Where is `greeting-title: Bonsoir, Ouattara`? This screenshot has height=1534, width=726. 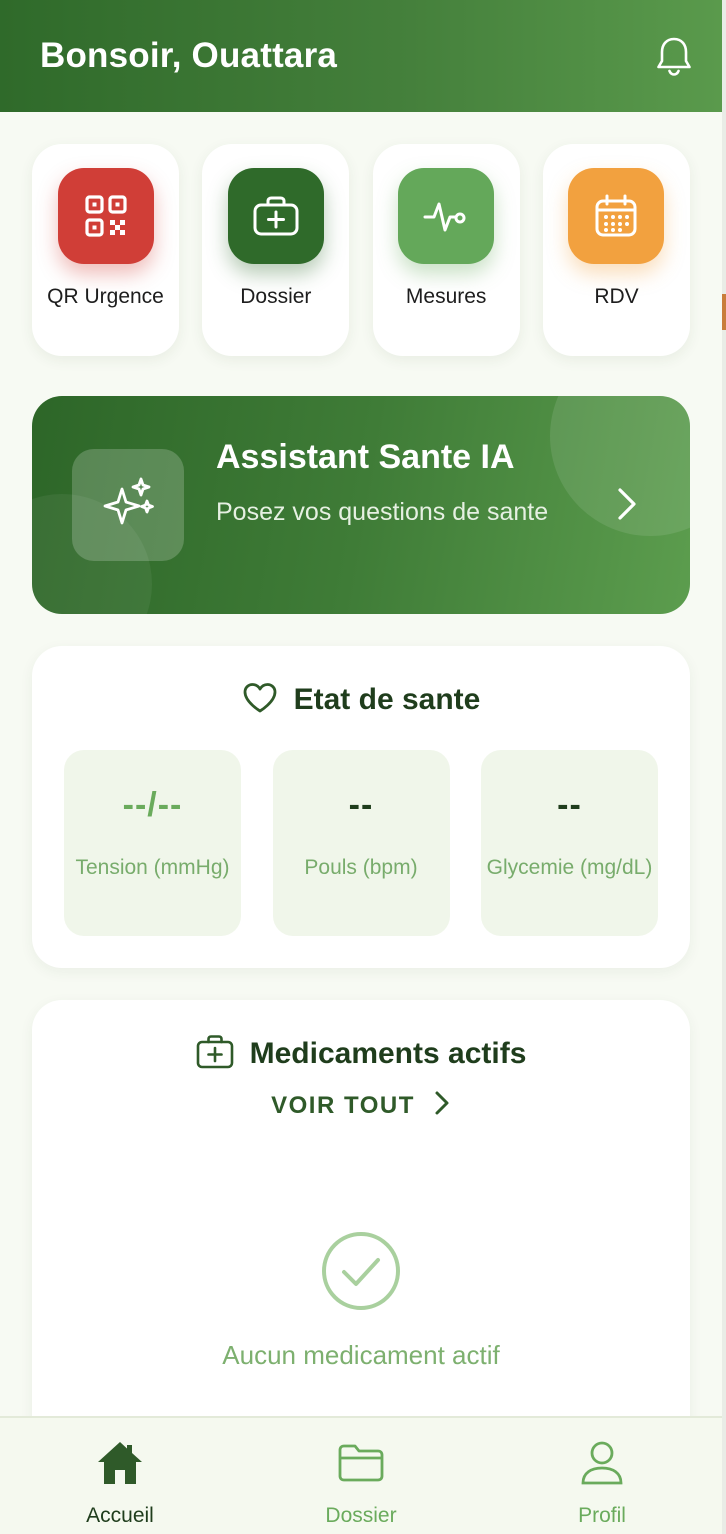
greeting-title: Bonsoir, Ouattara is located at coordinates (189, 55).